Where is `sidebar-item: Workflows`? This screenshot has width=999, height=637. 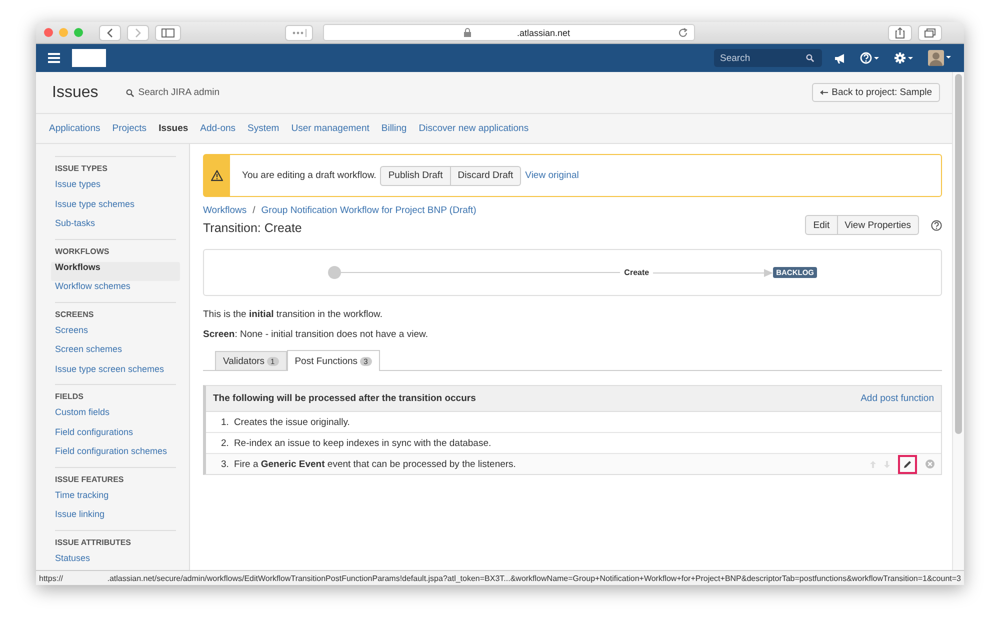 sidebar-item: Workflows is located at coordinates (115, 271).